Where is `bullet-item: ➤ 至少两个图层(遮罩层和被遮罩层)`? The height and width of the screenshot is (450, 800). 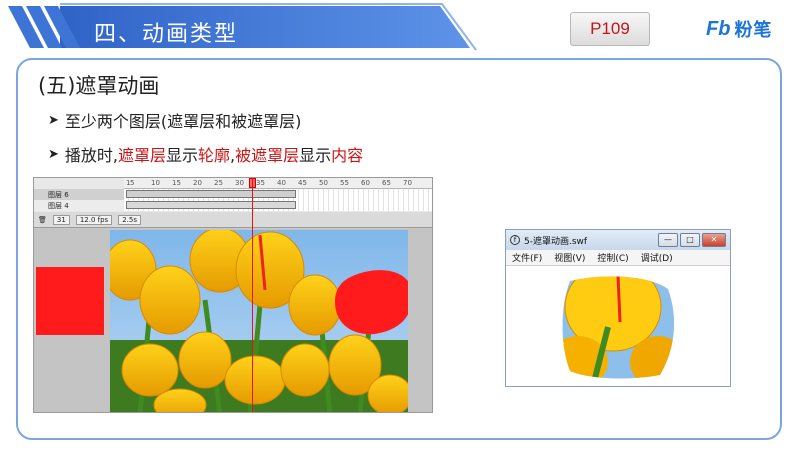 bullet-item: ➤ 至少两个图层(遮罩层和被遮罩层) is located at coordinates (174, 120).